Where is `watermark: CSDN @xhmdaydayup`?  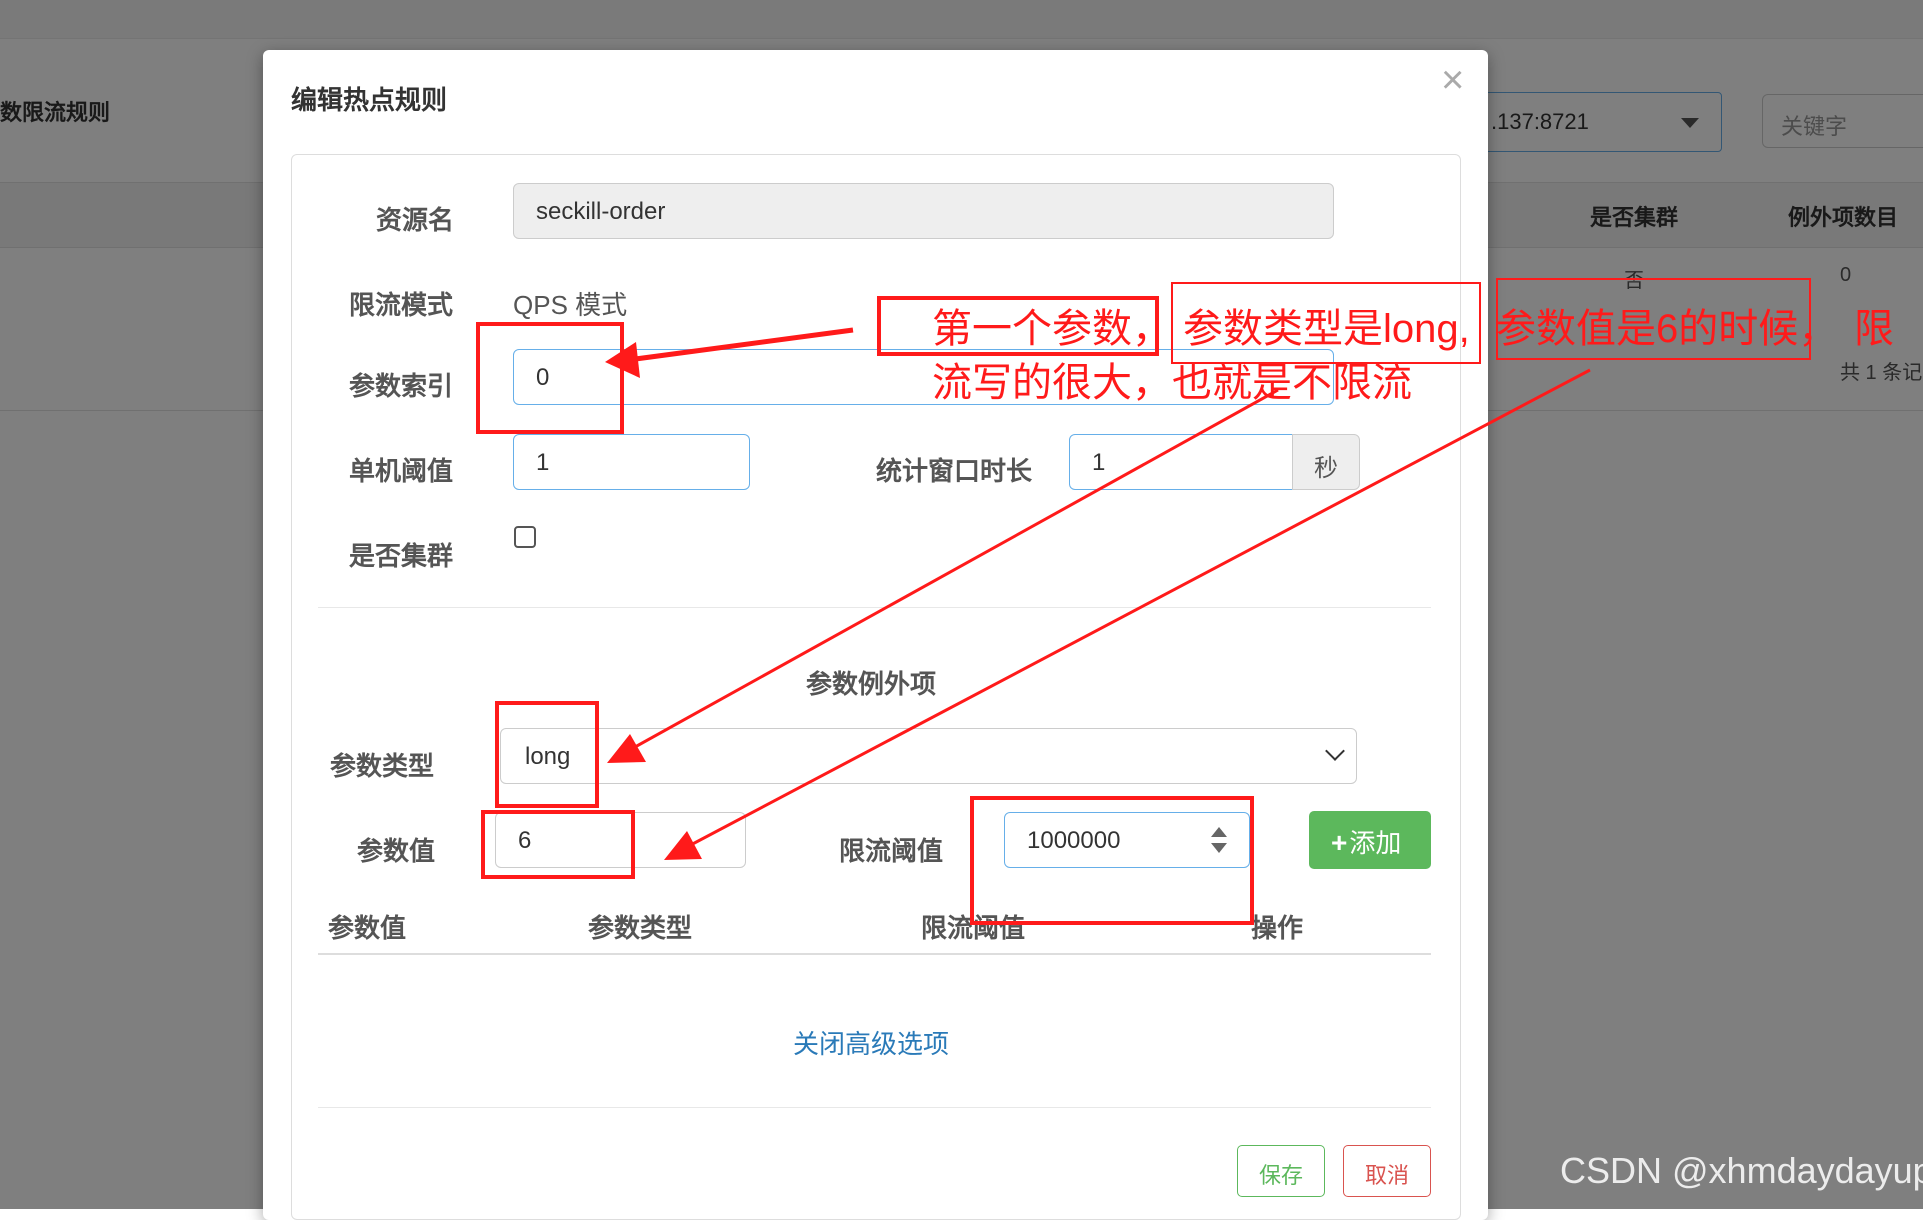 watermark: CSDN @xhmdaydayup is located at coordinates (1741, 1170).